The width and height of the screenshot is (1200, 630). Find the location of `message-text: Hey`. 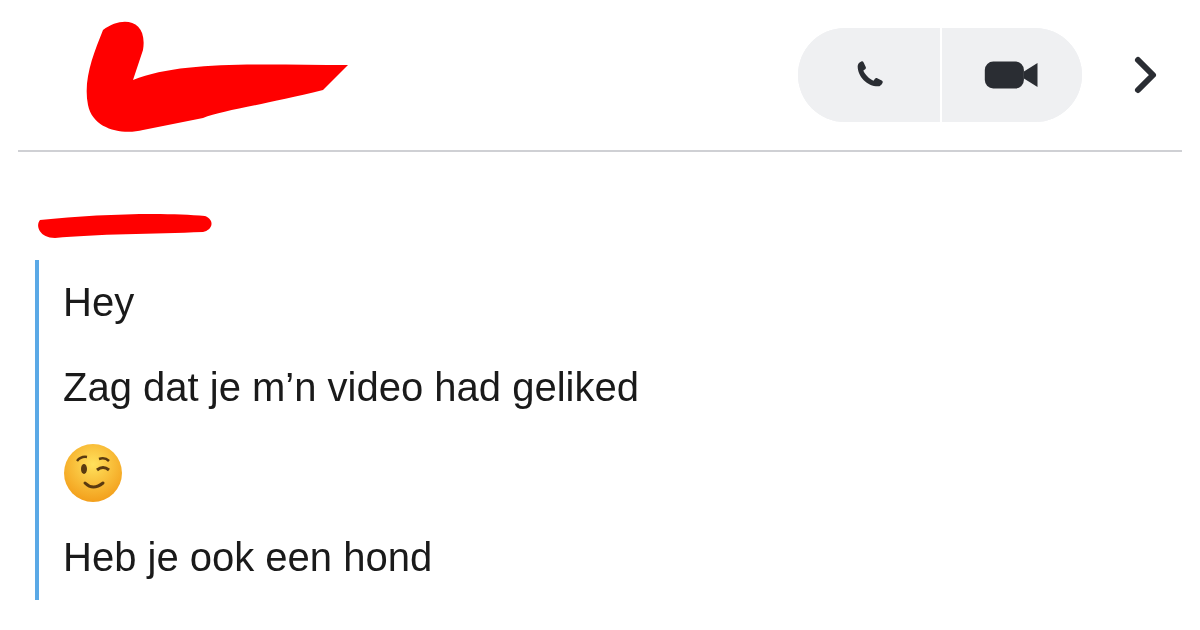

message-text: Hey is located at coordinates (99, 302).